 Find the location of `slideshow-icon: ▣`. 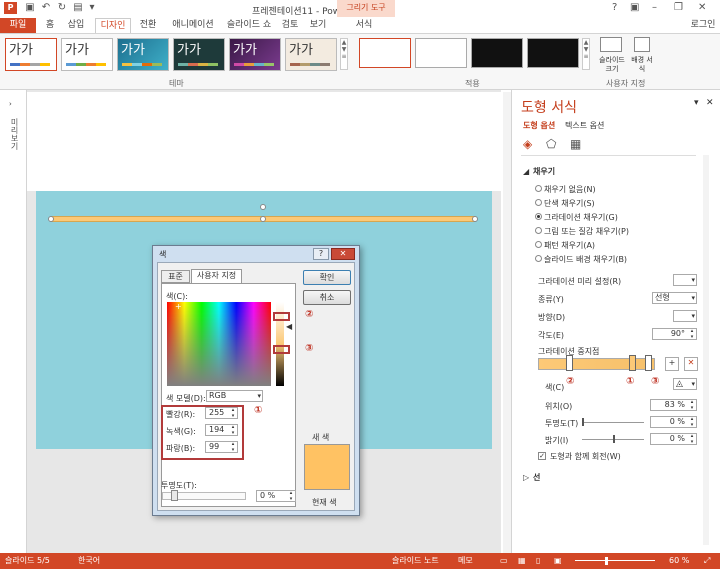

slideshow-icon: ▣ is located at coordinates (558, 561).